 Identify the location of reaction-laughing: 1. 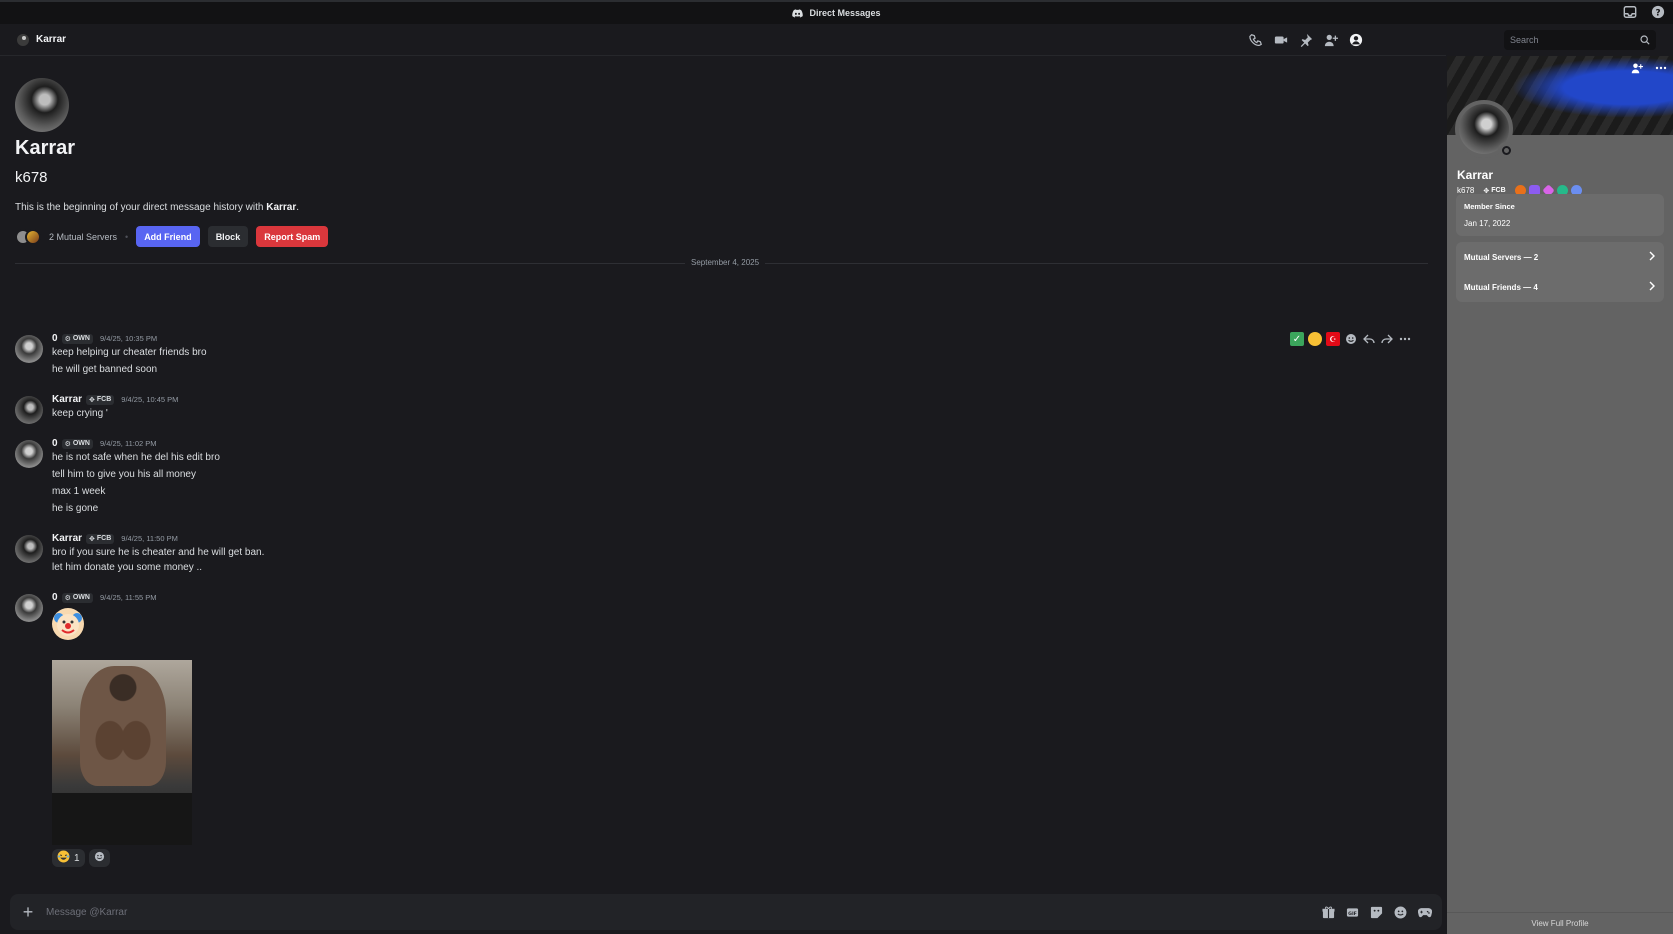
(68, 858).